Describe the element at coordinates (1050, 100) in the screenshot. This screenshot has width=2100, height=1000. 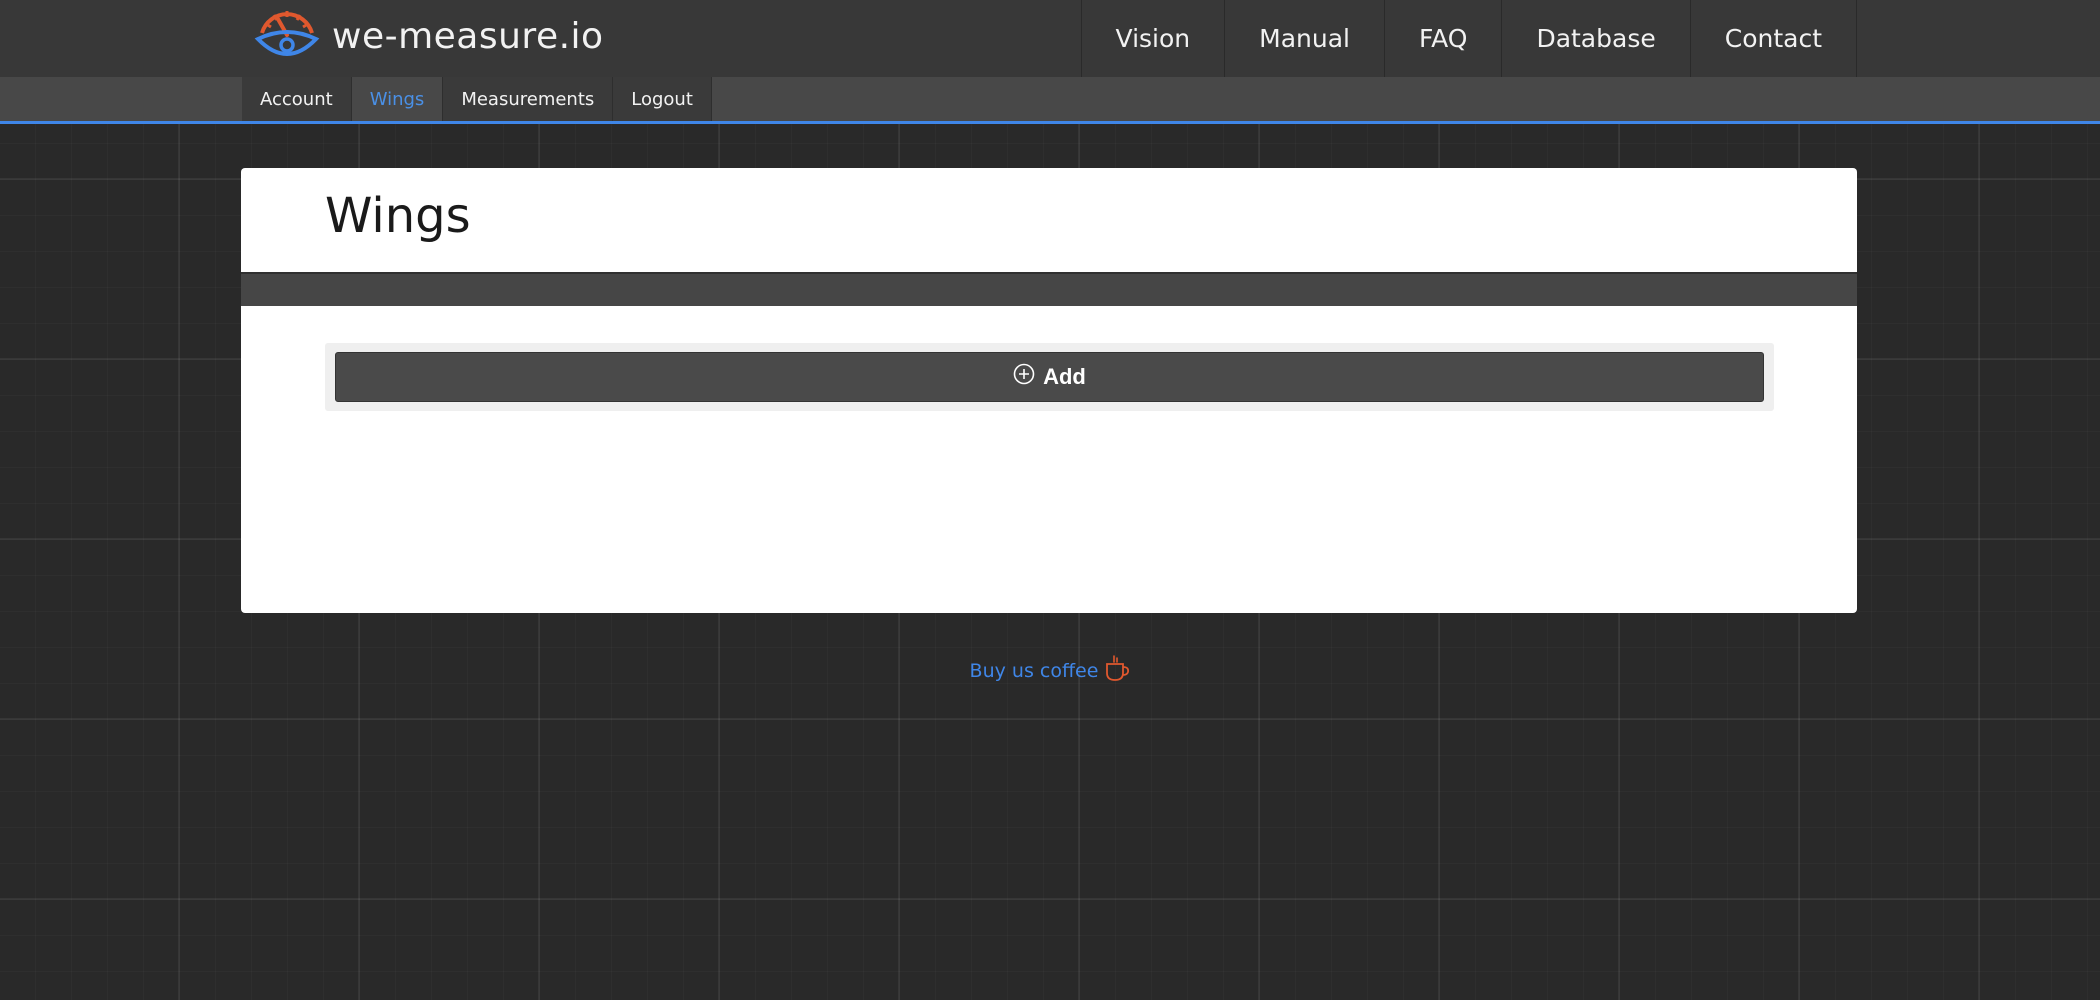
I see `sub-nav-bar: Account Wings Measurements Logout` at that location.